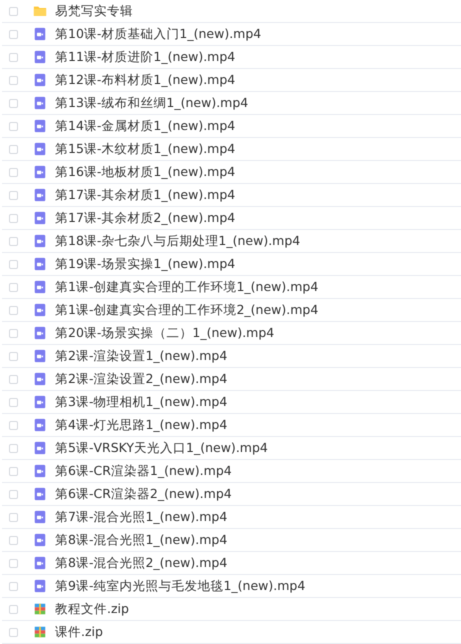  What do you see at coordinates (145, 80) in the screenshot?
I see `file-name: 第12课-布料材质1_(new).mp4` at bounding box center [145, 80].